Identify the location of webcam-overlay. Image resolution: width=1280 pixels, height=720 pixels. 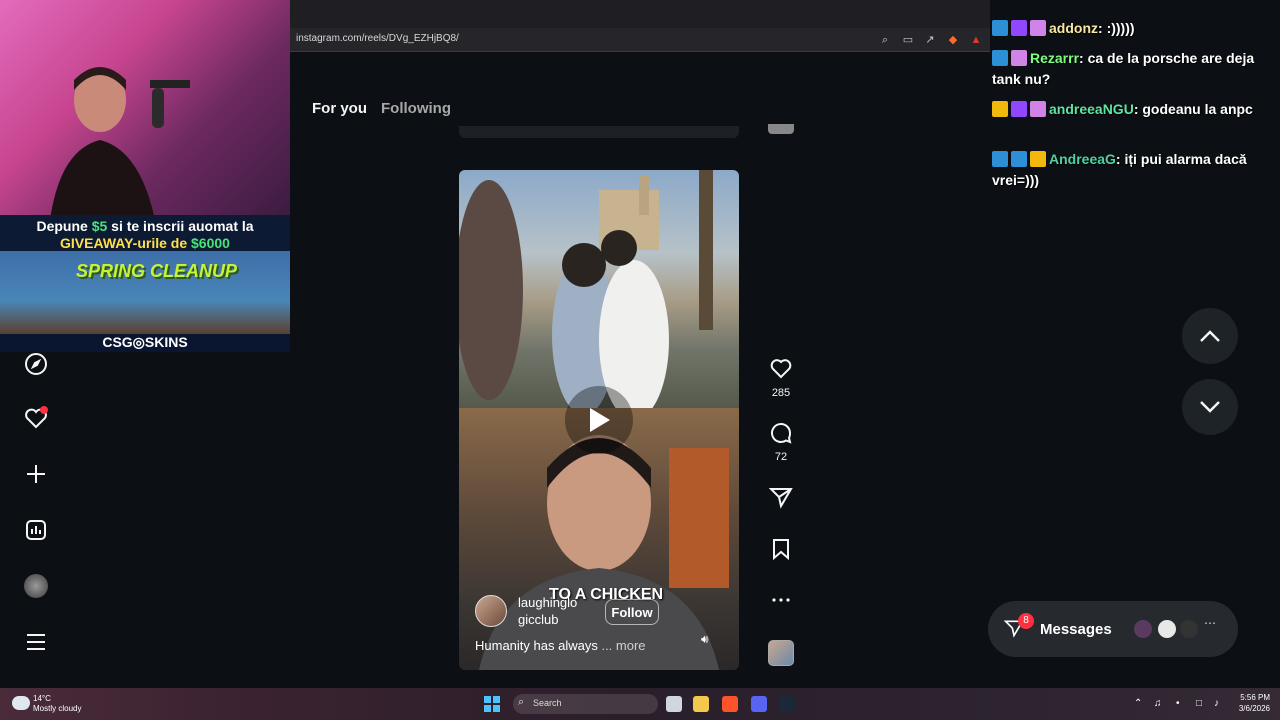
(145, 107).